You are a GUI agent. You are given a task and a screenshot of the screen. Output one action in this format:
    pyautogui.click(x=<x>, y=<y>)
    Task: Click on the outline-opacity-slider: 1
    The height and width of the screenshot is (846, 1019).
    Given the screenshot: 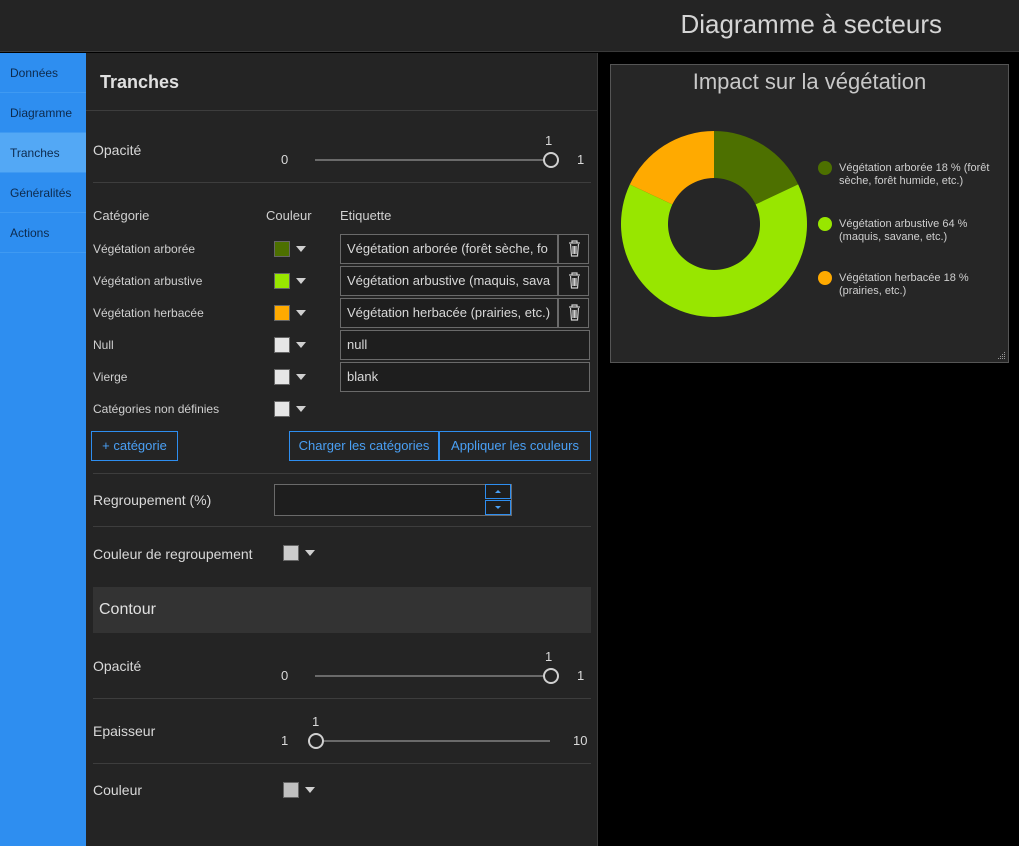 What is the action you would take?
    pyautogui.click(x=437, y=671)
    